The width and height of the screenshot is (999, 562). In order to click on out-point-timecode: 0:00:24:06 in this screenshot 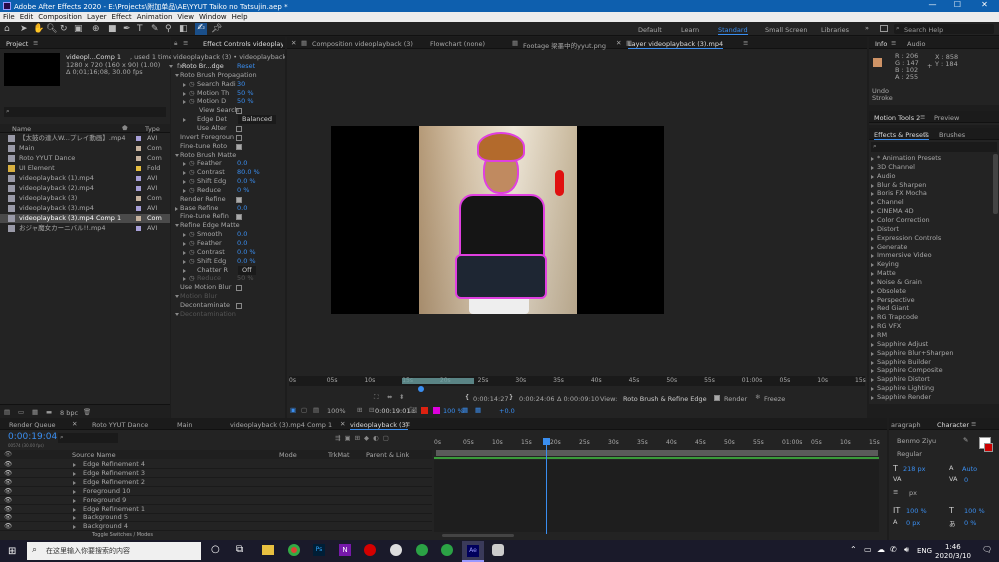, I will do `click(537, 399)`.